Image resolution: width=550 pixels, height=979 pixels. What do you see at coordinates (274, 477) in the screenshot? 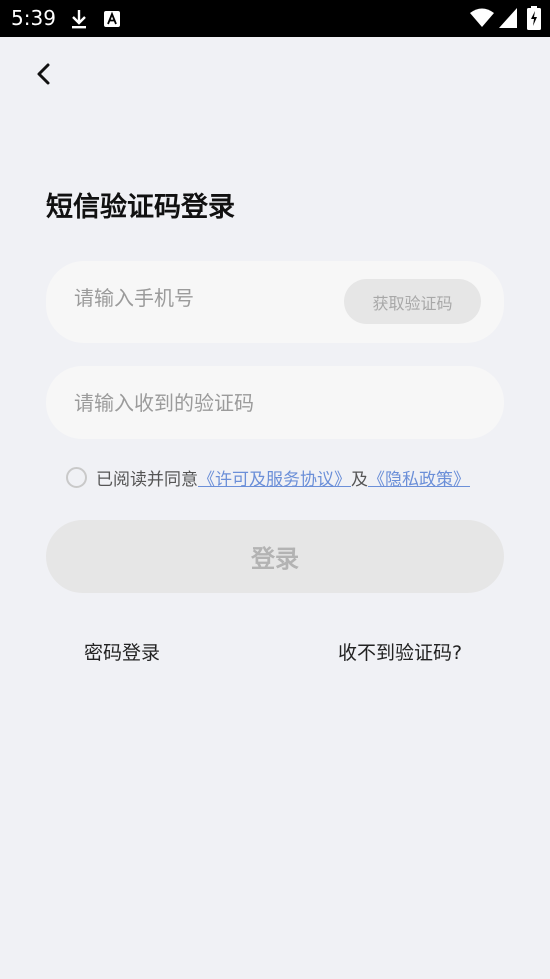
I see `license-agreement-link: 《许可及服务协议》` at bounding box center [274, 477].